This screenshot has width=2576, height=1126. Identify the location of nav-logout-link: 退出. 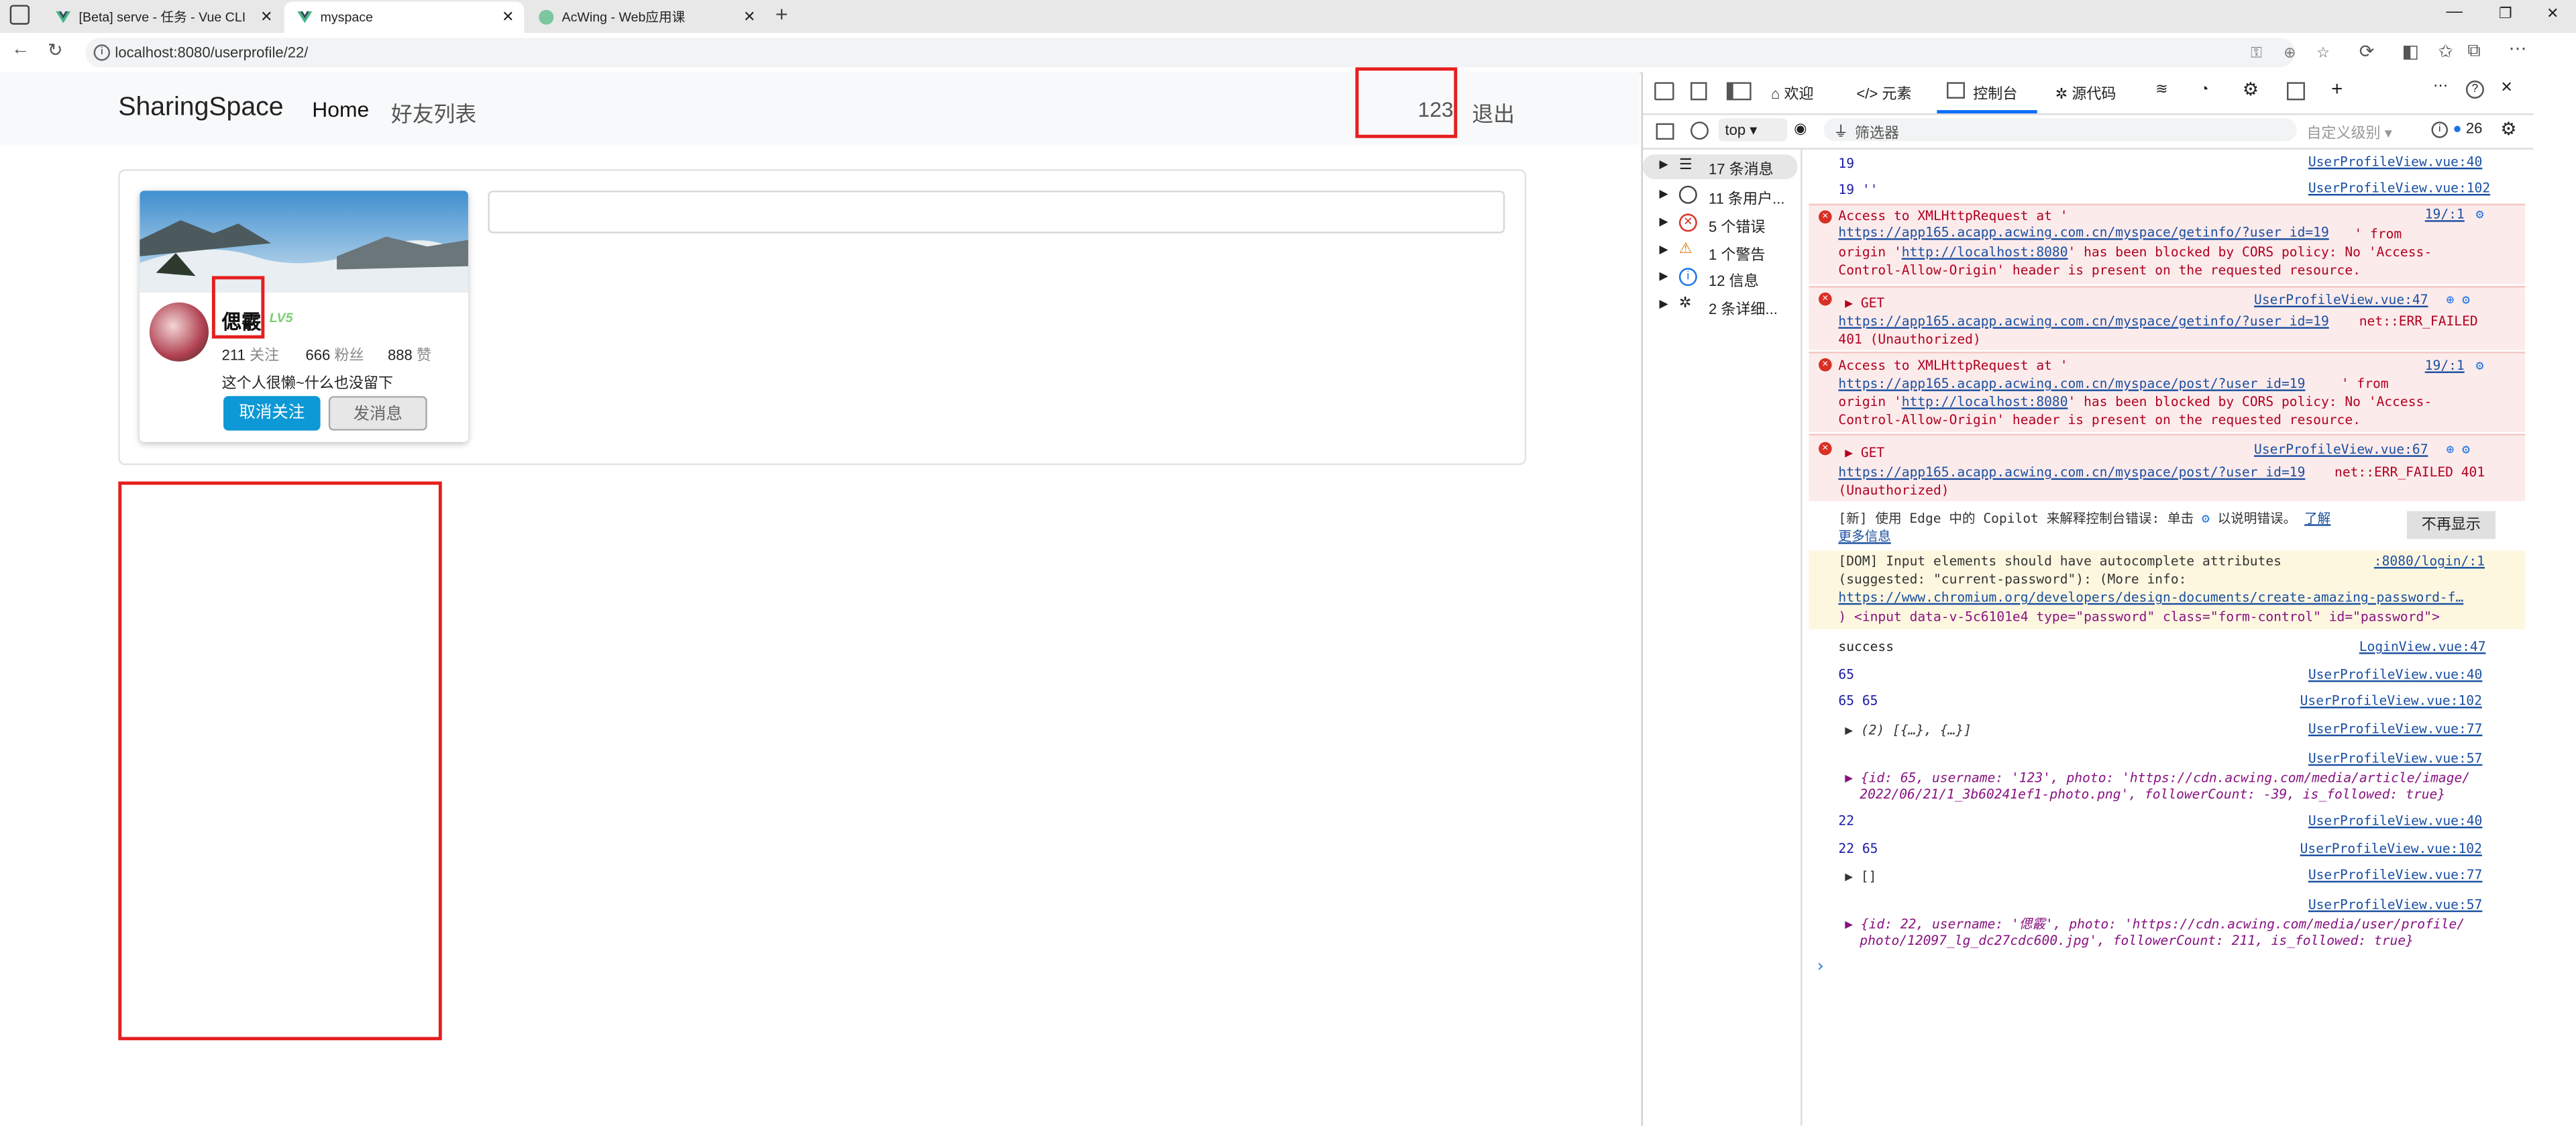
(1493, 112).